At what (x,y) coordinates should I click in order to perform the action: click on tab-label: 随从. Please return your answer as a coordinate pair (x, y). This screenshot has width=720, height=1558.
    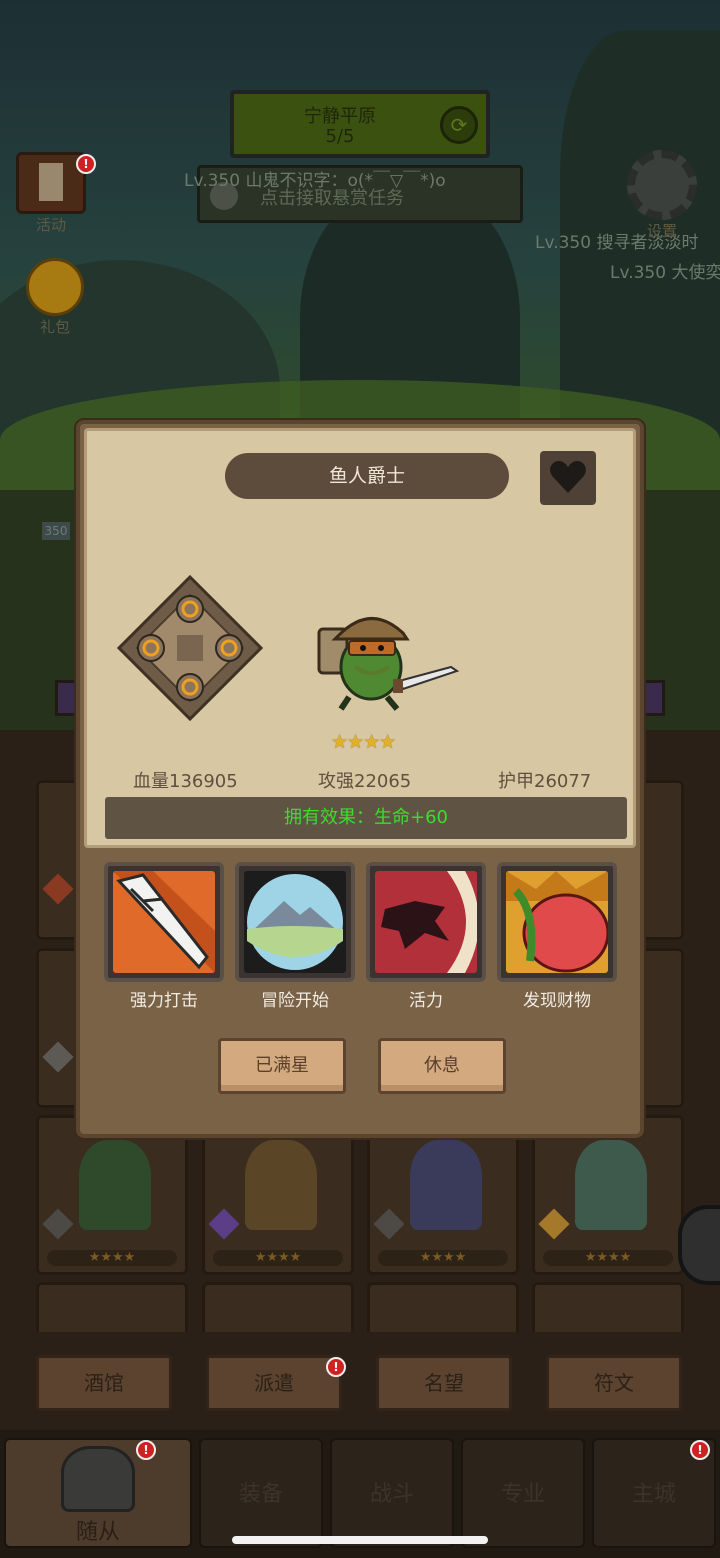
    Looking at the image, I should click on (97, 1532).